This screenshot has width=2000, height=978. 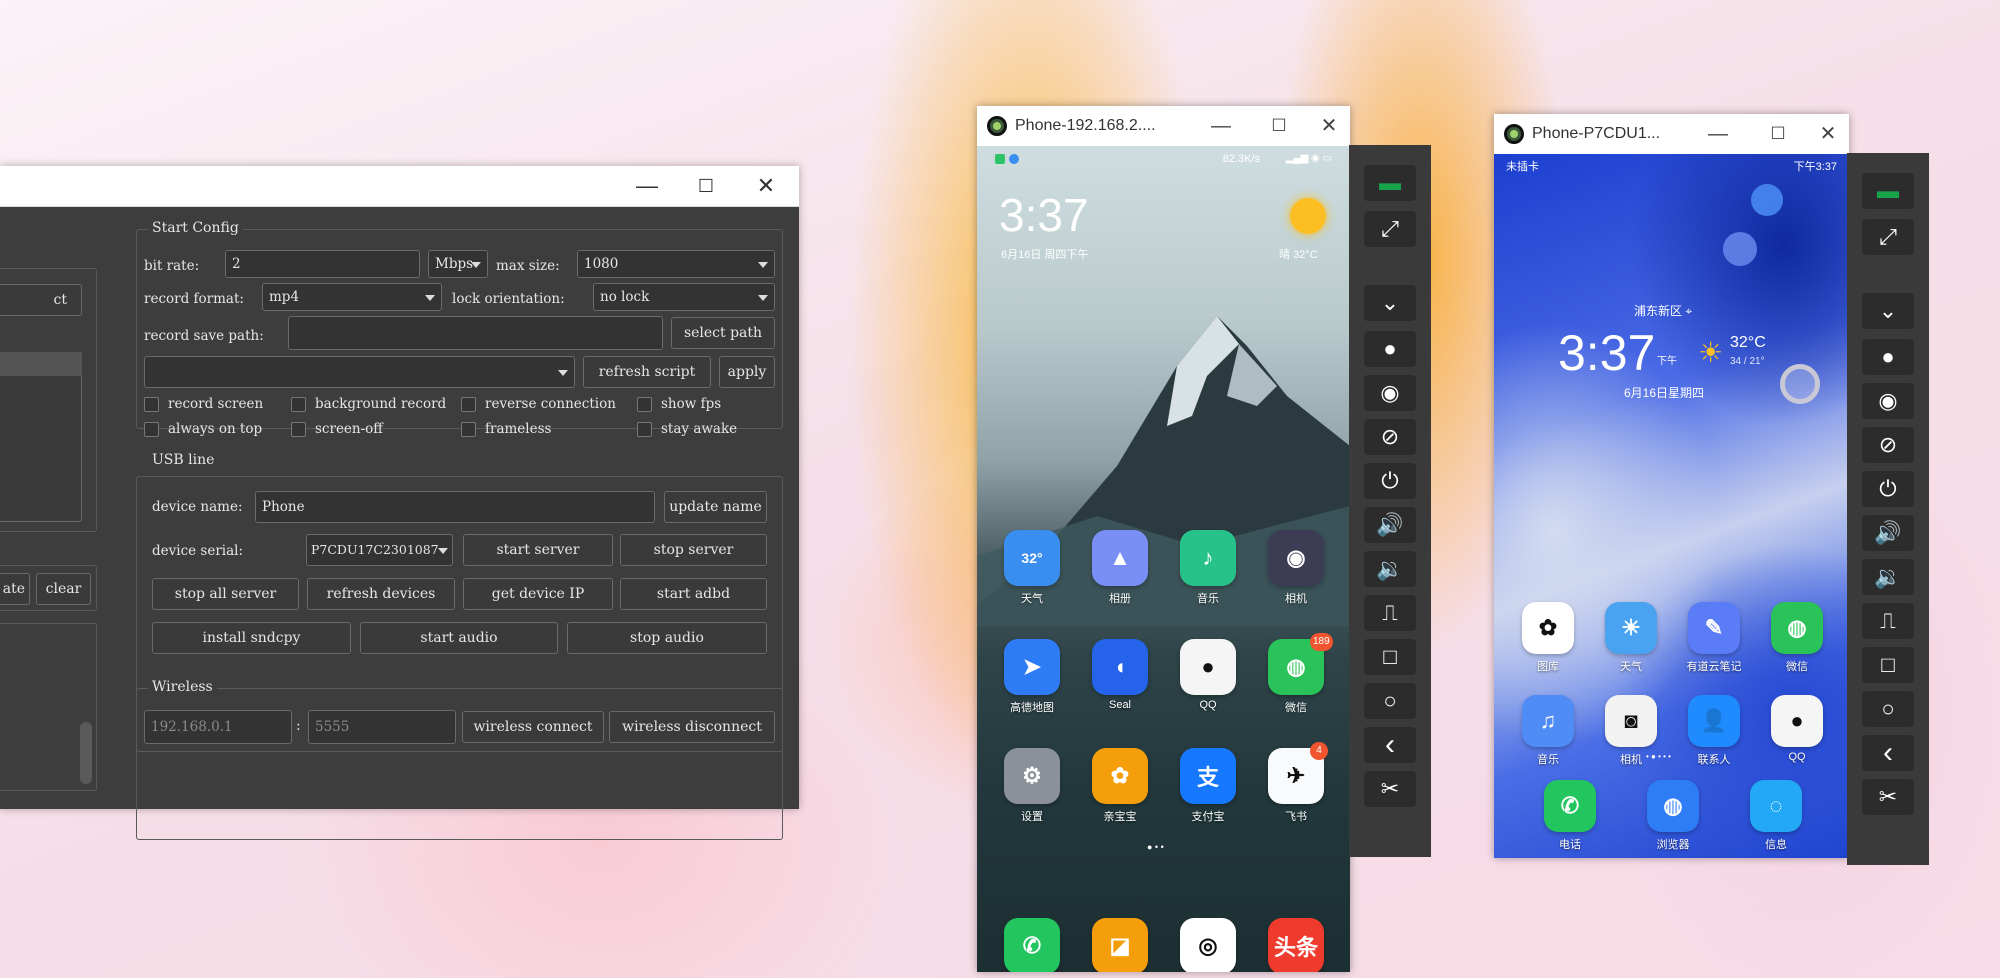 What do you see at coordinates (538, 550) in the screenshot?
I see `start-server-button: start server` at bounding box center [538, 550].